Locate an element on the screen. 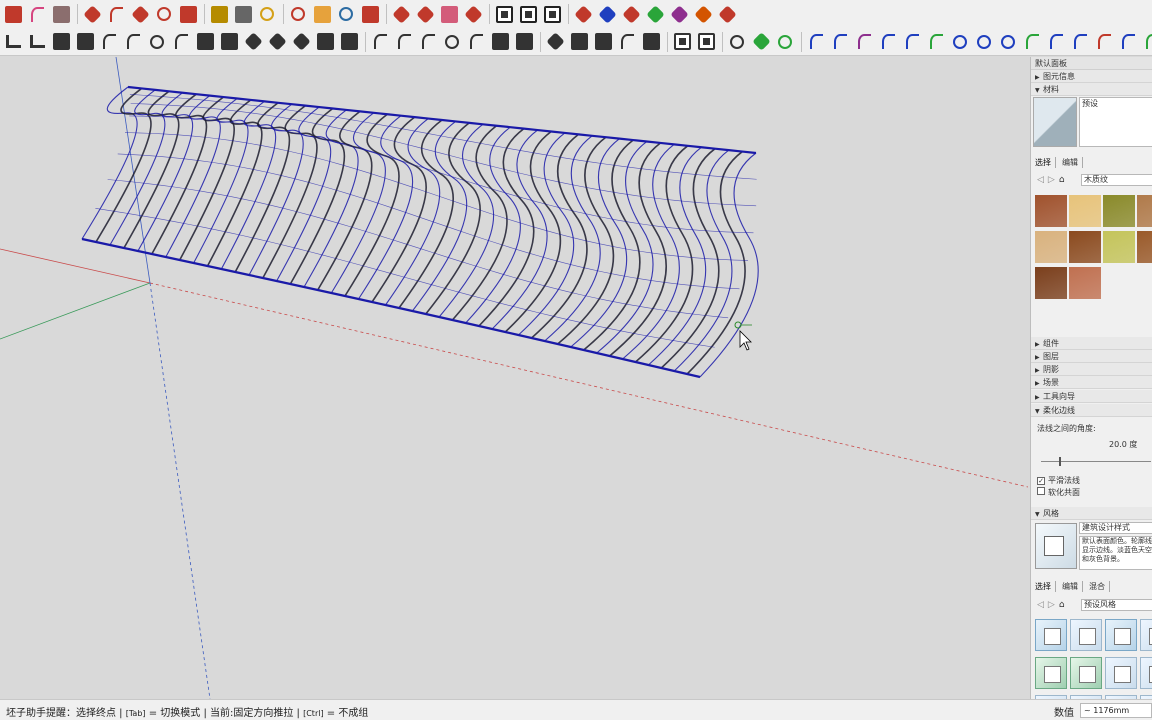 This screenshot has width=1152, height=720. cube-button is located at coordinates (603, 42).